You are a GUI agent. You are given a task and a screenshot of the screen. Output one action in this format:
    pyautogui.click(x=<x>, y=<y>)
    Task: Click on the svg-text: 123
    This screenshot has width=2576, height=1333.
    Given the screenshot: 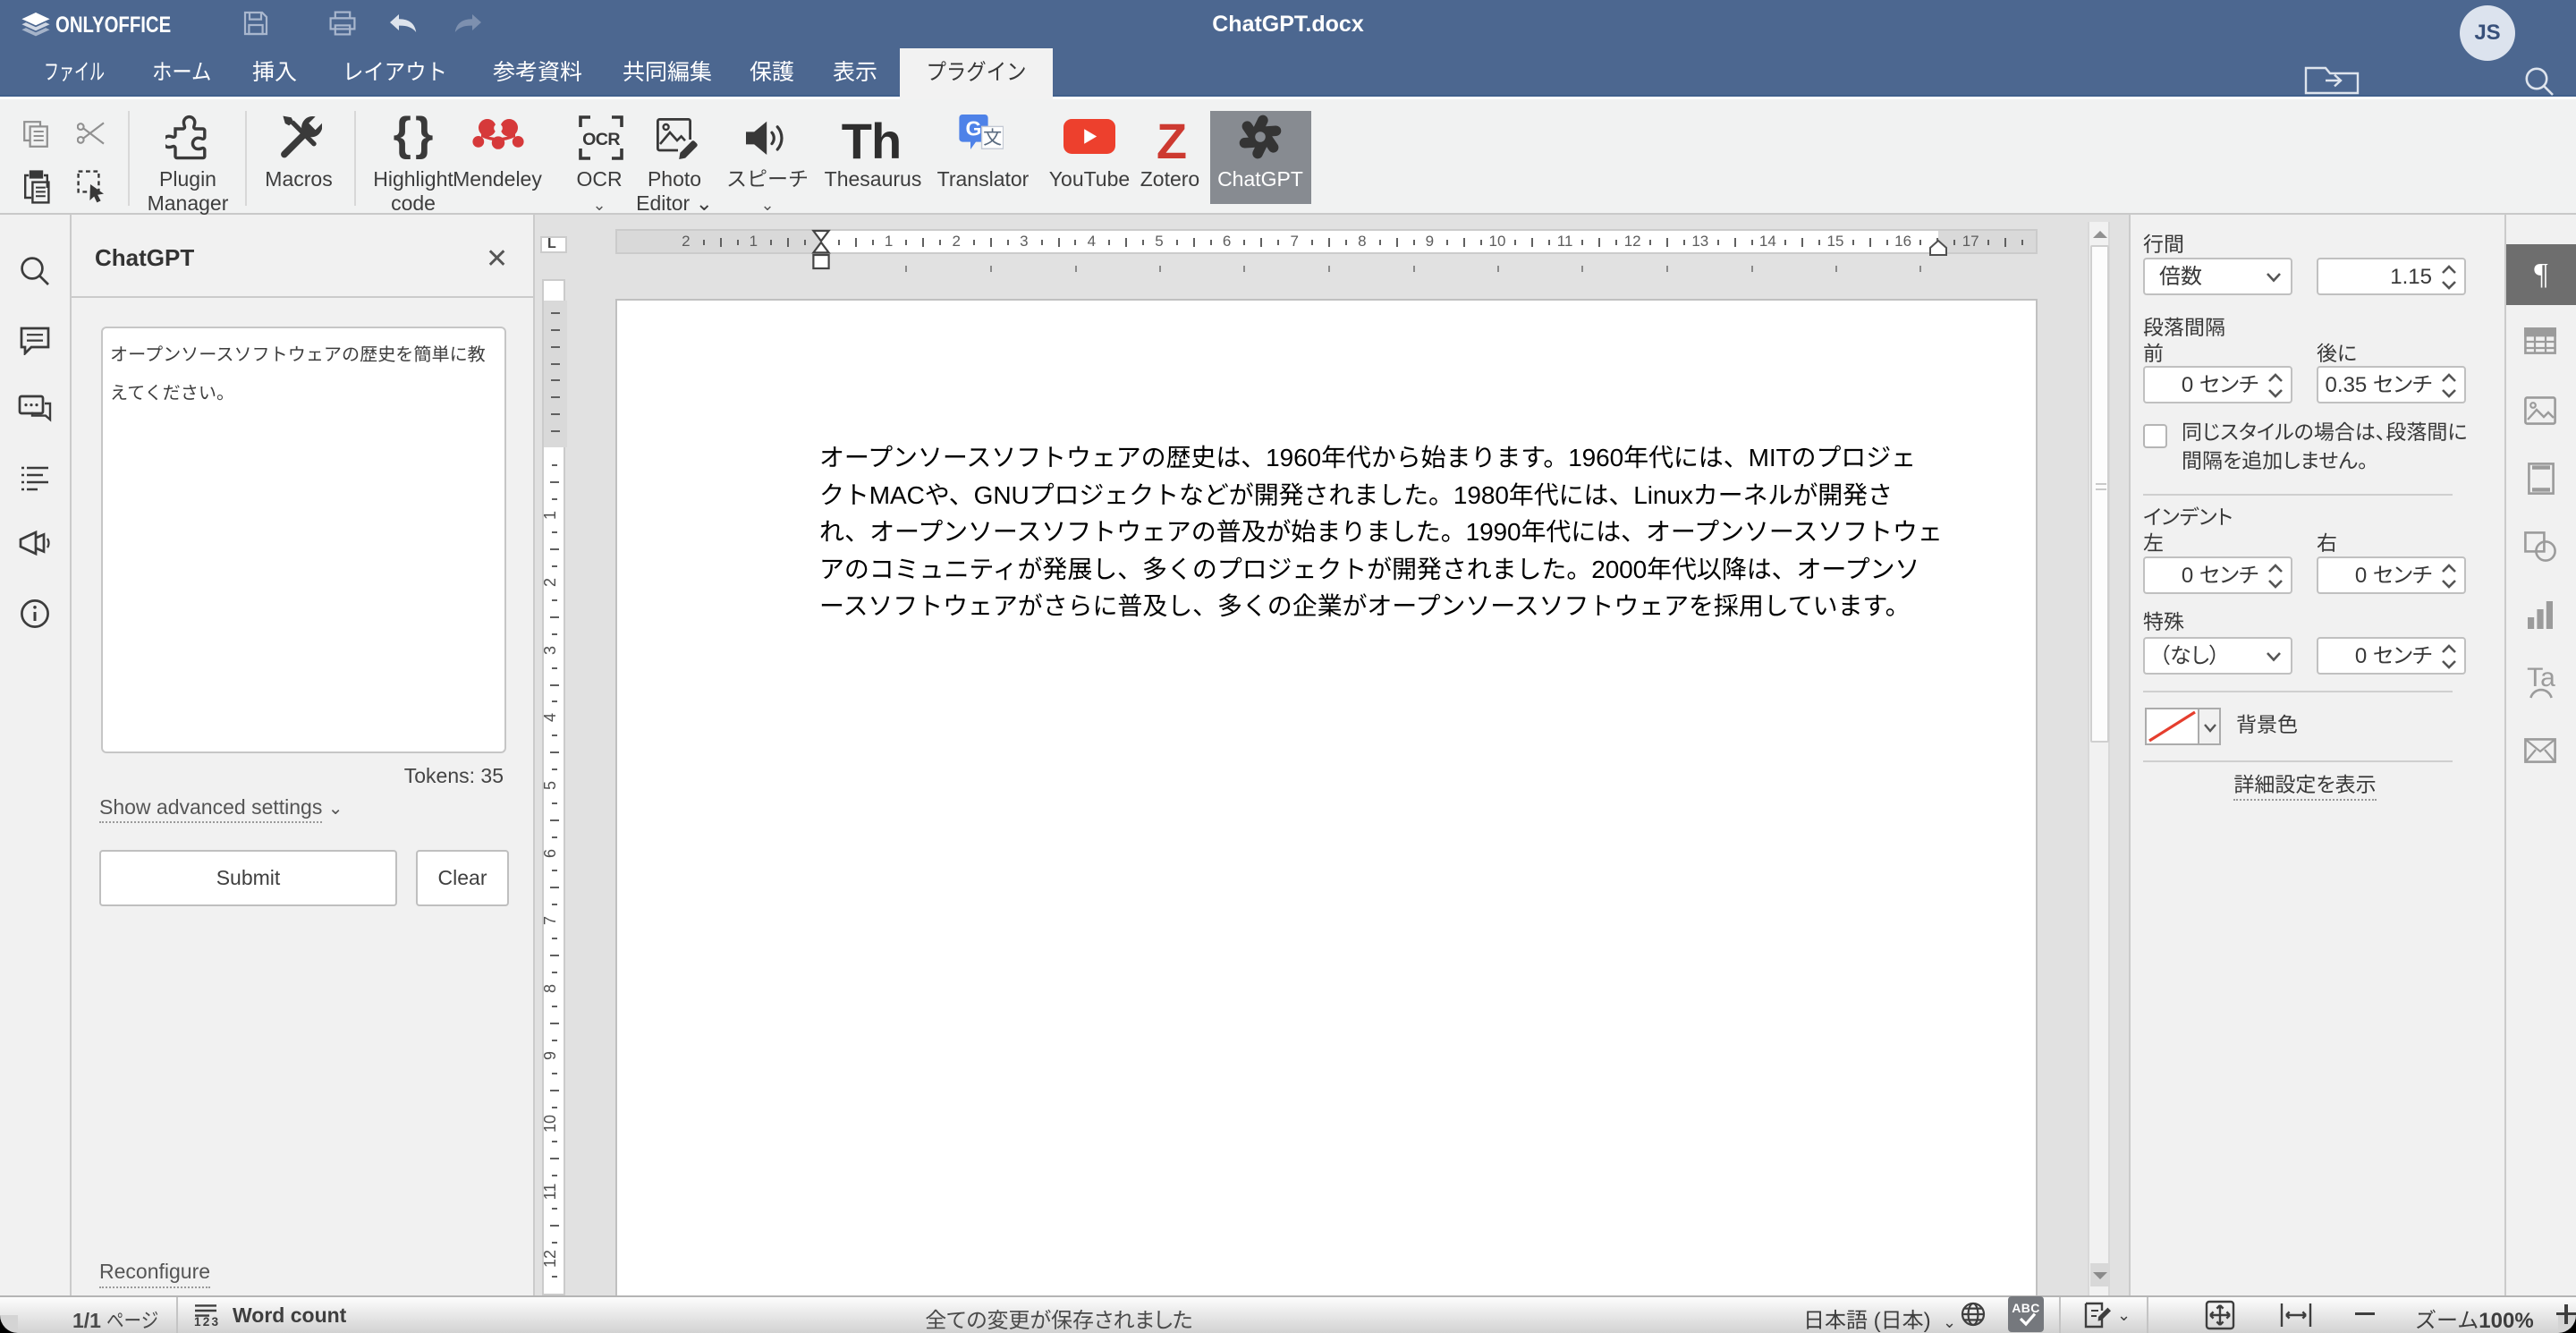 What is the action you would take?
    pyautogui.click(x=206, y=1321)
    